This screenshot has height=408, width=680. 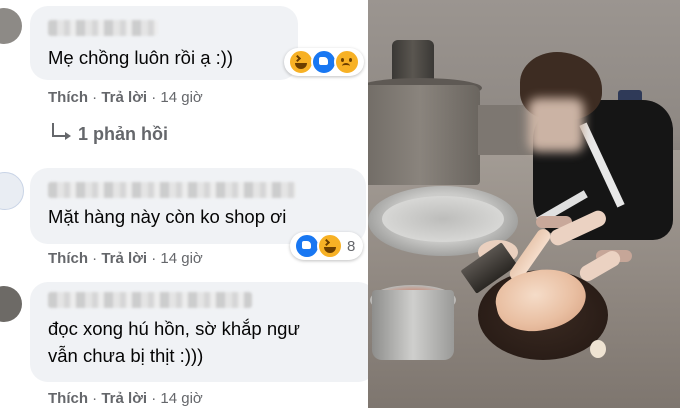 What do you see at coordinates (443, 219) in the screenshot?
I see `basin-inner` at bounding box center [443, 219].